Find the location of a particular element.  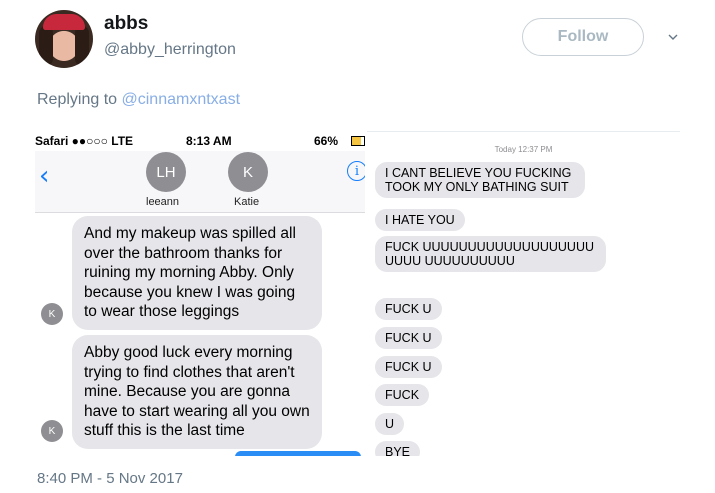

message-bubble: I HATE YOU is located at coordinates (420, 220).